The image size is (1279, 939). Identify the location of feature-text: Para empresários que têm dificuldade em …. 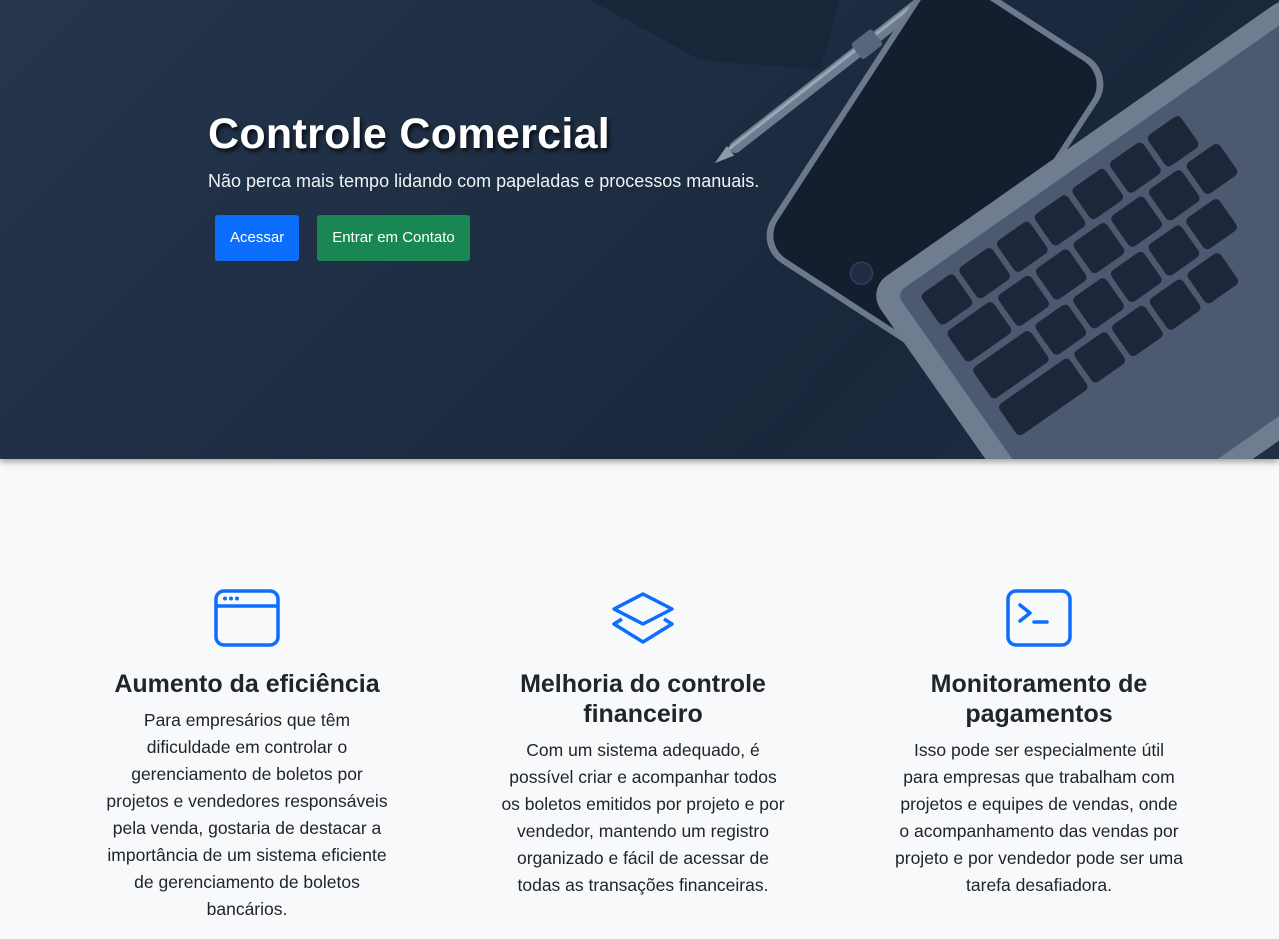
(247, 814).